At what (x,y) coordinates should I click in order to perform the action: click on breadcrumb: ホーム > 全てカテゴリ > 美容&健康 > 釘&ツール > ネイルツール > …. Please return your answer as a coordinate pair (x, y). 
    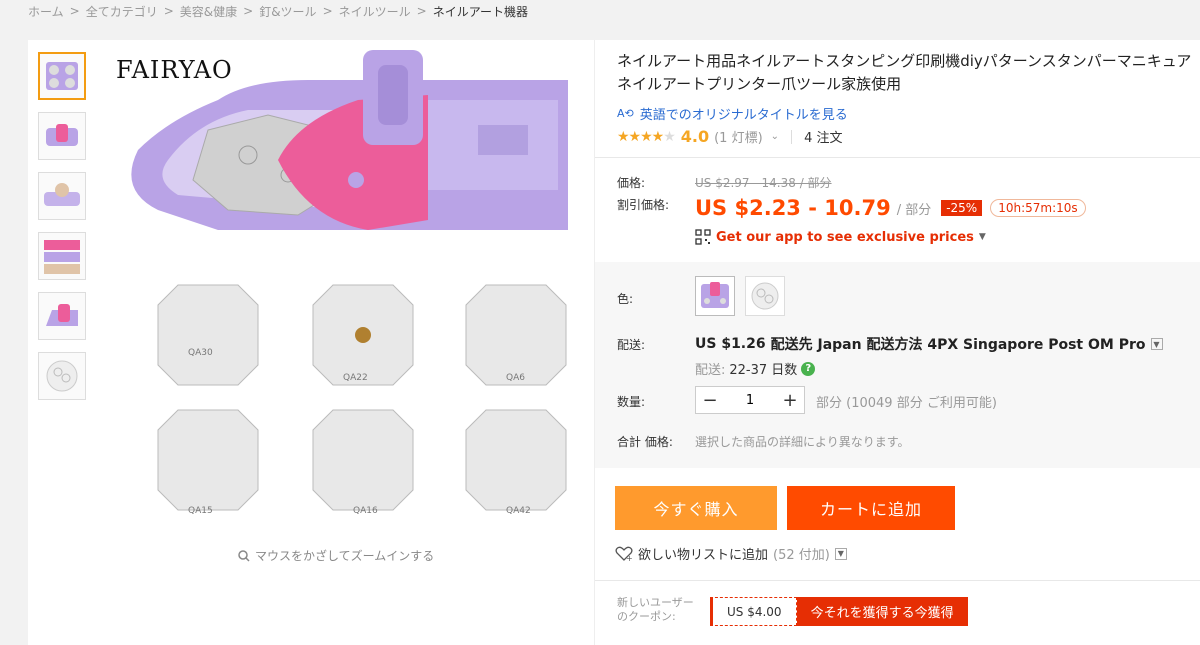
    Looking at the image, I should click on (278, 11).